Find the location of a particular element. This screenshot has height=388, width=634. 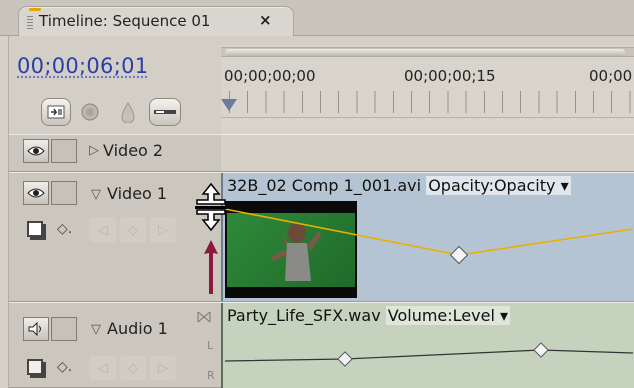

set-marker-icon is located at coordinates (90, 112).